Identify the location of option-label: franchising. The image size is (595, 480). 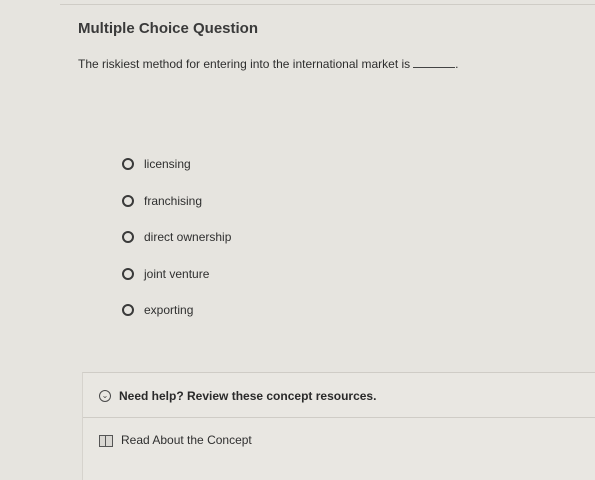
(173, 200).